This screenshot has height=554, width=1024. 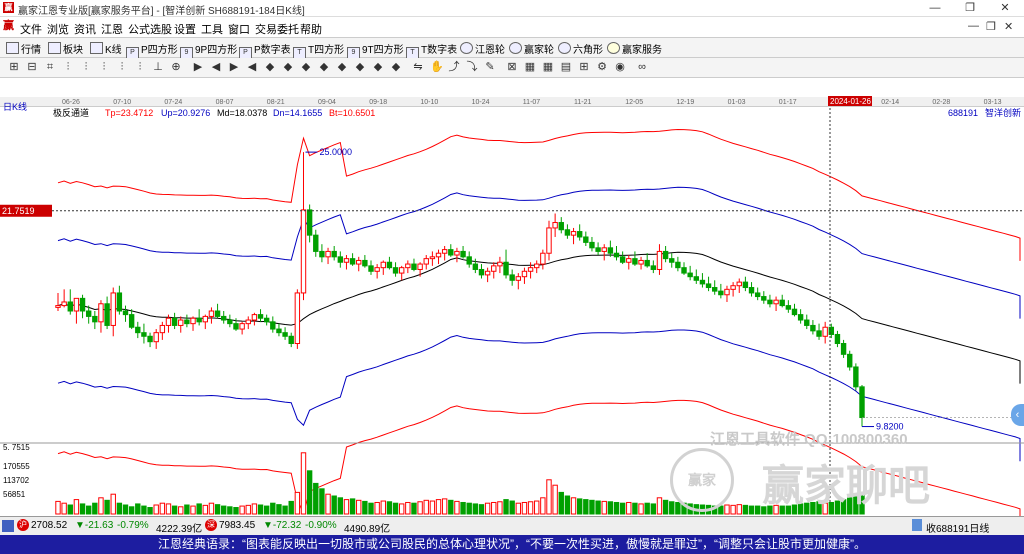 What do you see at coordinates (324, 67) in the screenshot?
I see `tool-icon-17: ◆` at bounding box center [324, 67].